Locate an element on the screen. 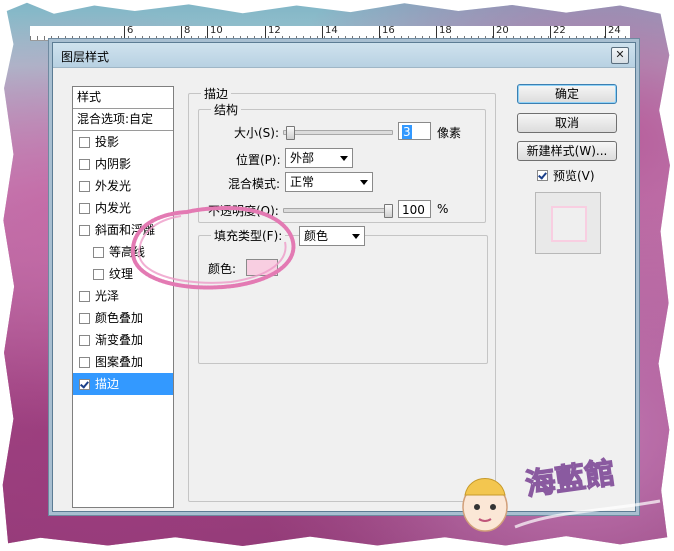 The image size is (674, 551). style-item-label: 光泽 is located at coordinates (107, 296).